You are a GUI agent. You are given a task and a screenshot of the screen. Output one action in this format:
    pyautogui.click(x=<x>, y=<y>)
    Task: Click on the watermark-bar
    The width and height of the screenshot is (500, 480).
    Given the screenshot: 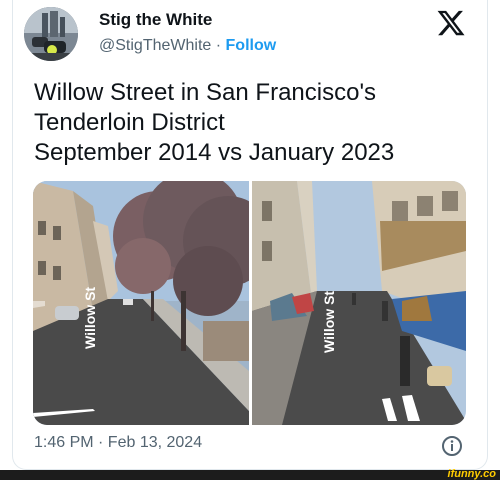 What is the action you would take?
    pyautogui.click(x=250, y=475)
    